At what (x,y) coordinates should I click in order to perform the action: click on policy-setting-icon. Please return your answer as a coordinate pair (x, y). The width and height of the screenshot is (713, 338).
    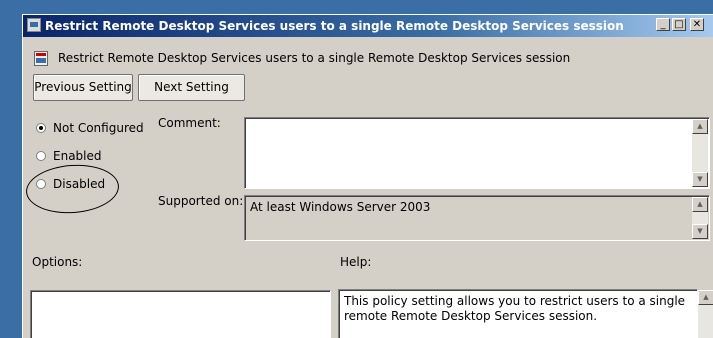
    Looking at the image, I should click on (41, 58).